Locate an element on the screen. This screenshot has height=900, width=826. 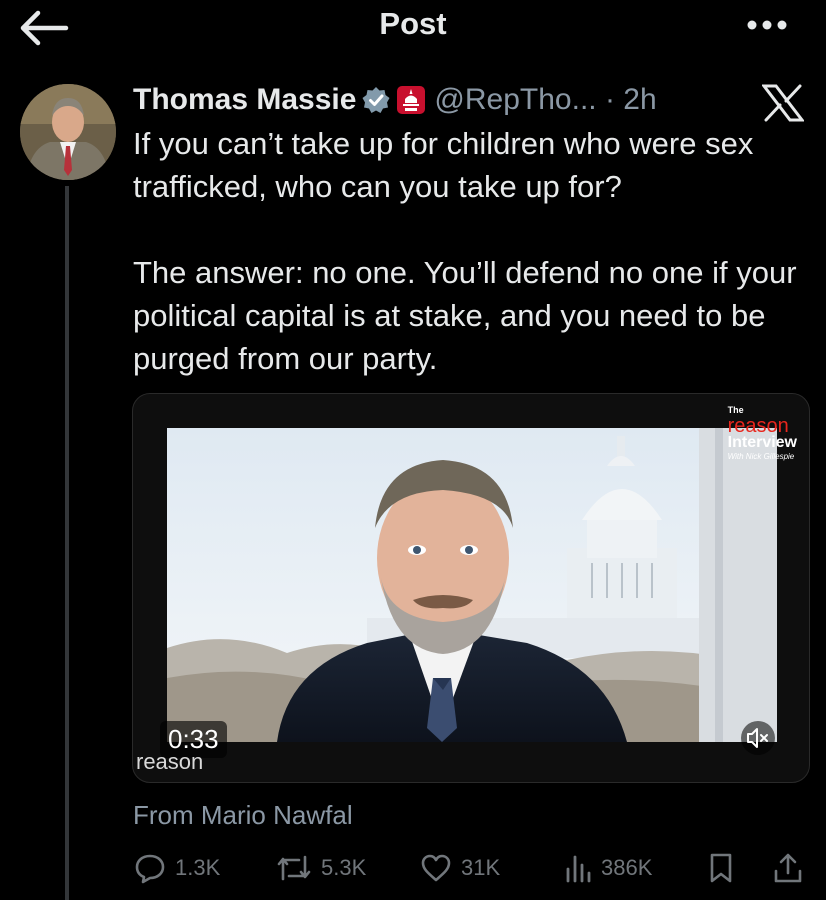
logo-with: With Nick Gillespie is located at coordinates (761, 456).